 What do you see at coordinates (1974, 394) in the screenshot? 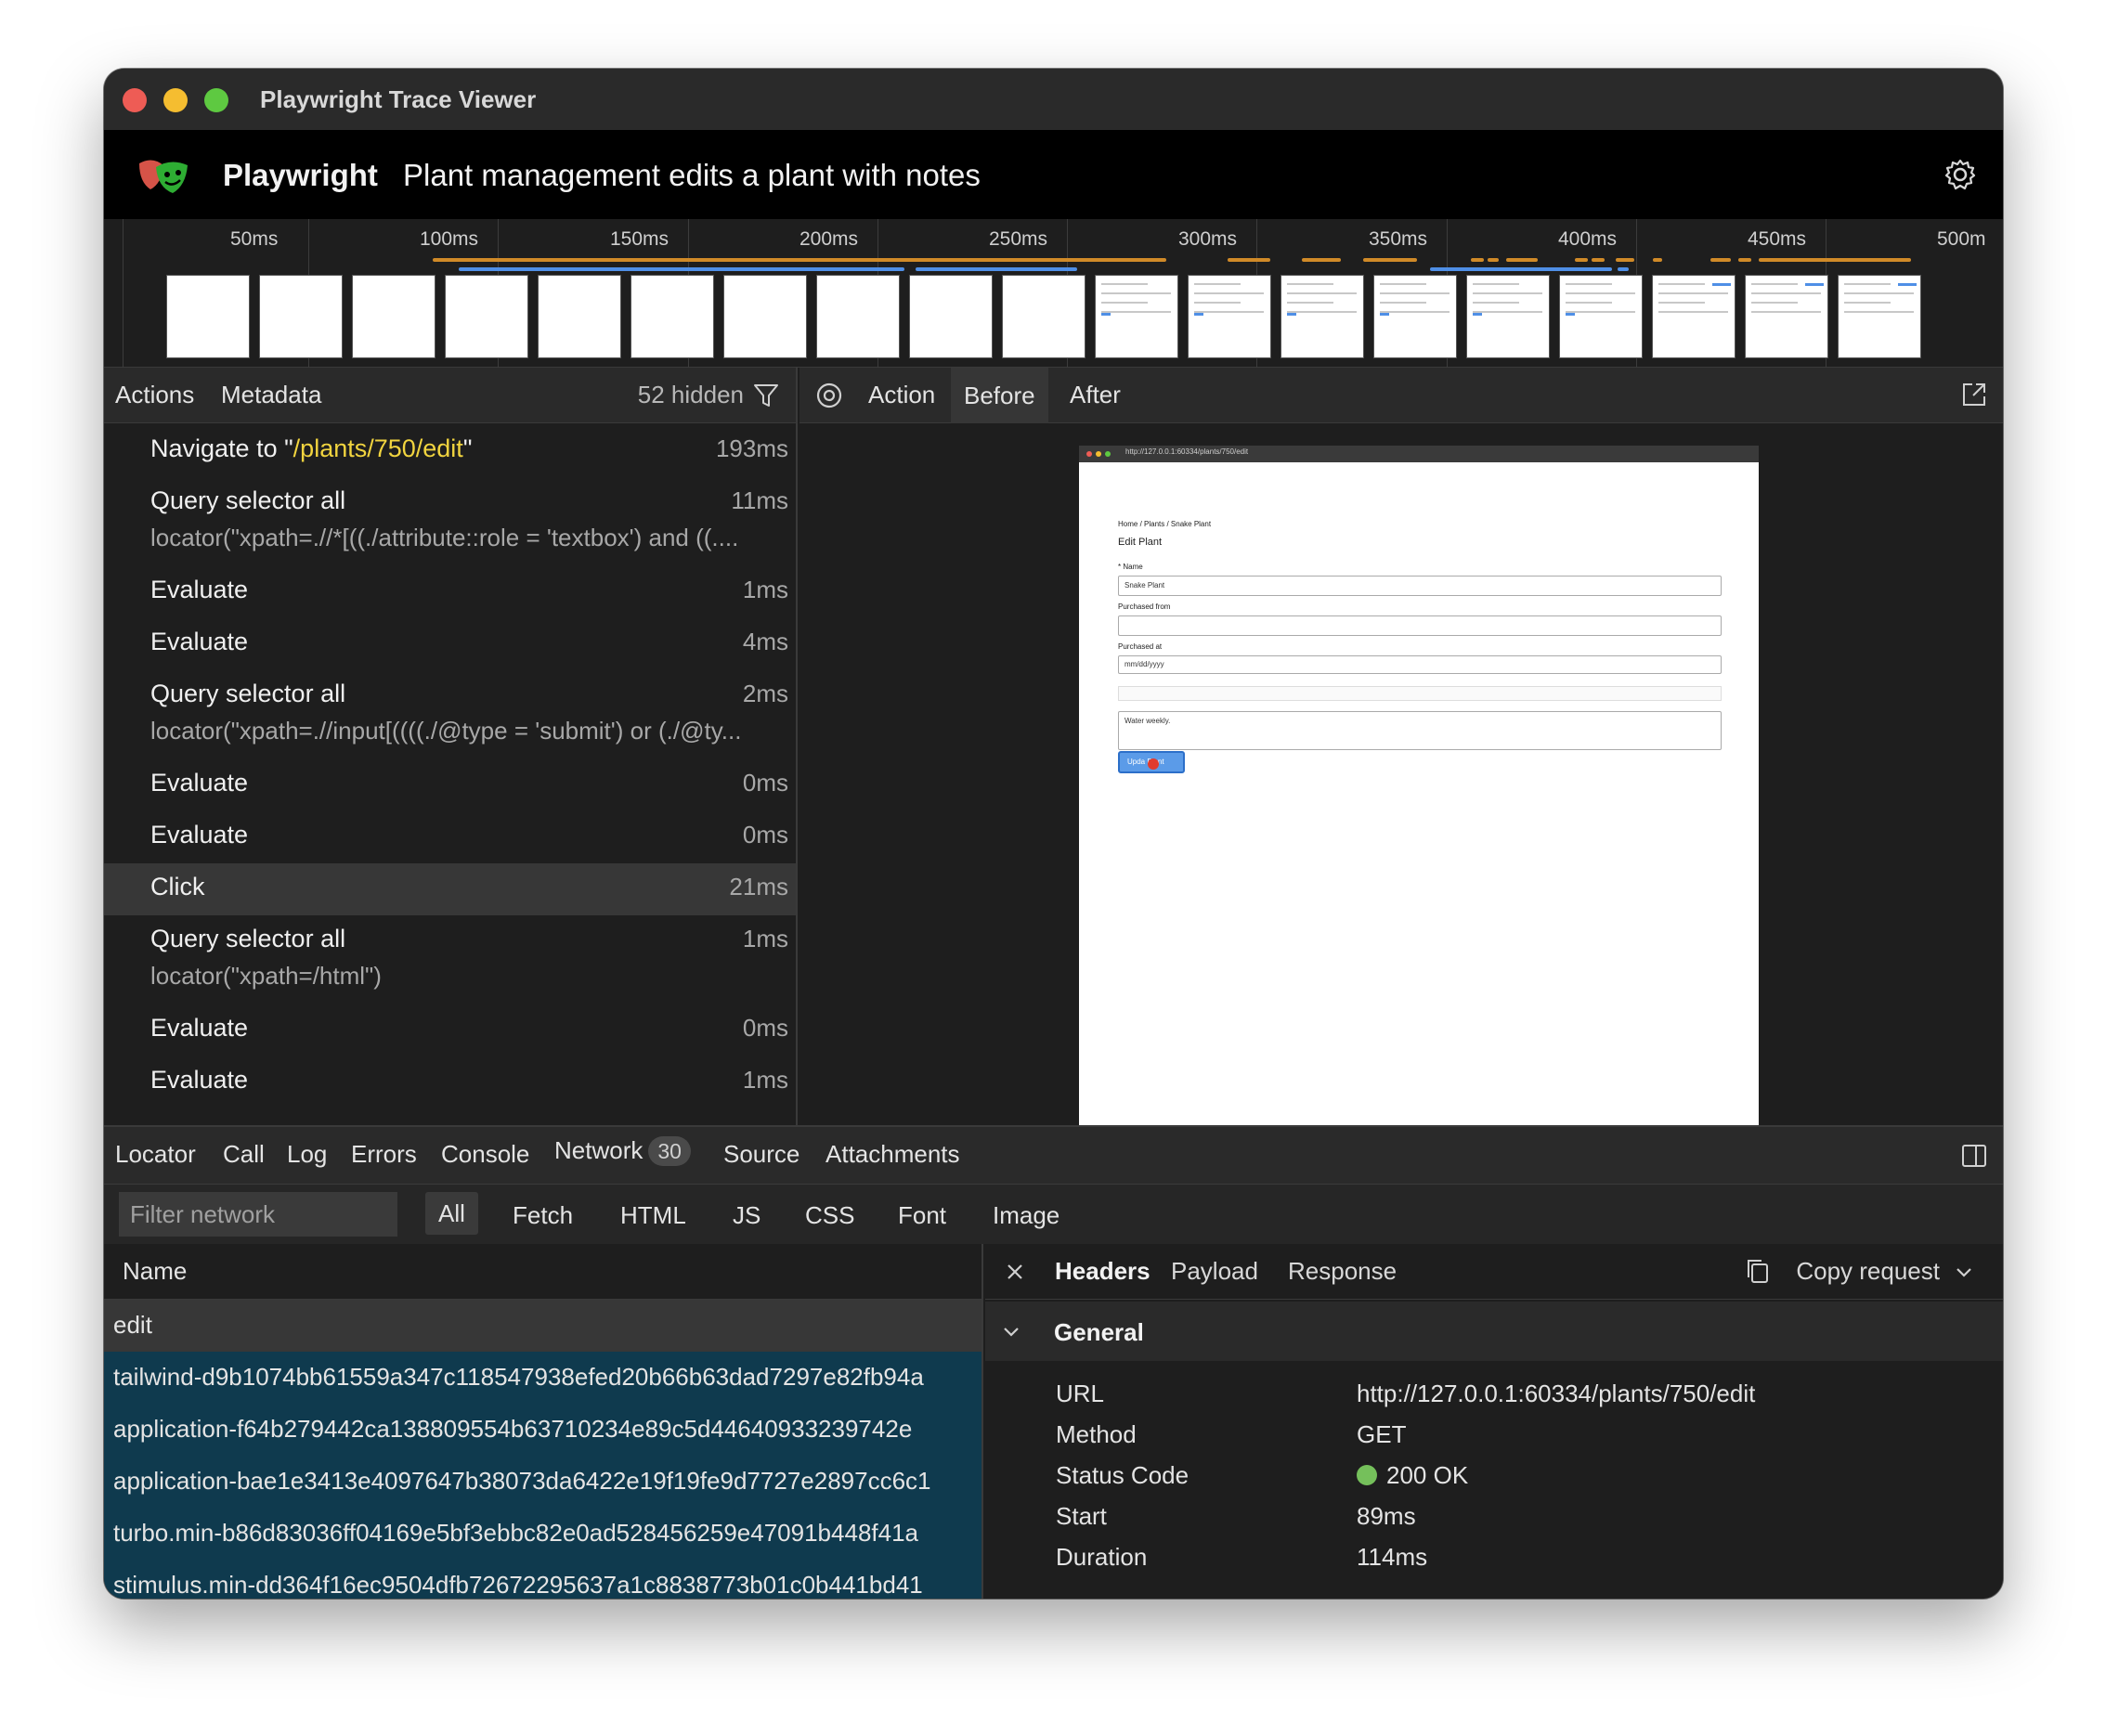
I see `open-snapshot-external-icon` at bounding box center [1974, 394].